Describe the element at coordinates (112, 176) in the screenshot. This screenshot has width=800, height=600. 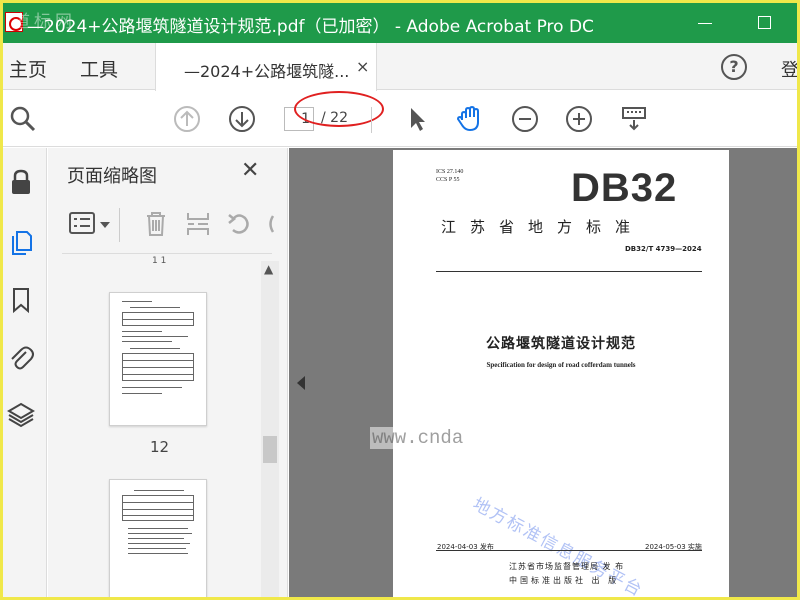
I see `thumbnails-title: 页面缩略图` at that location.